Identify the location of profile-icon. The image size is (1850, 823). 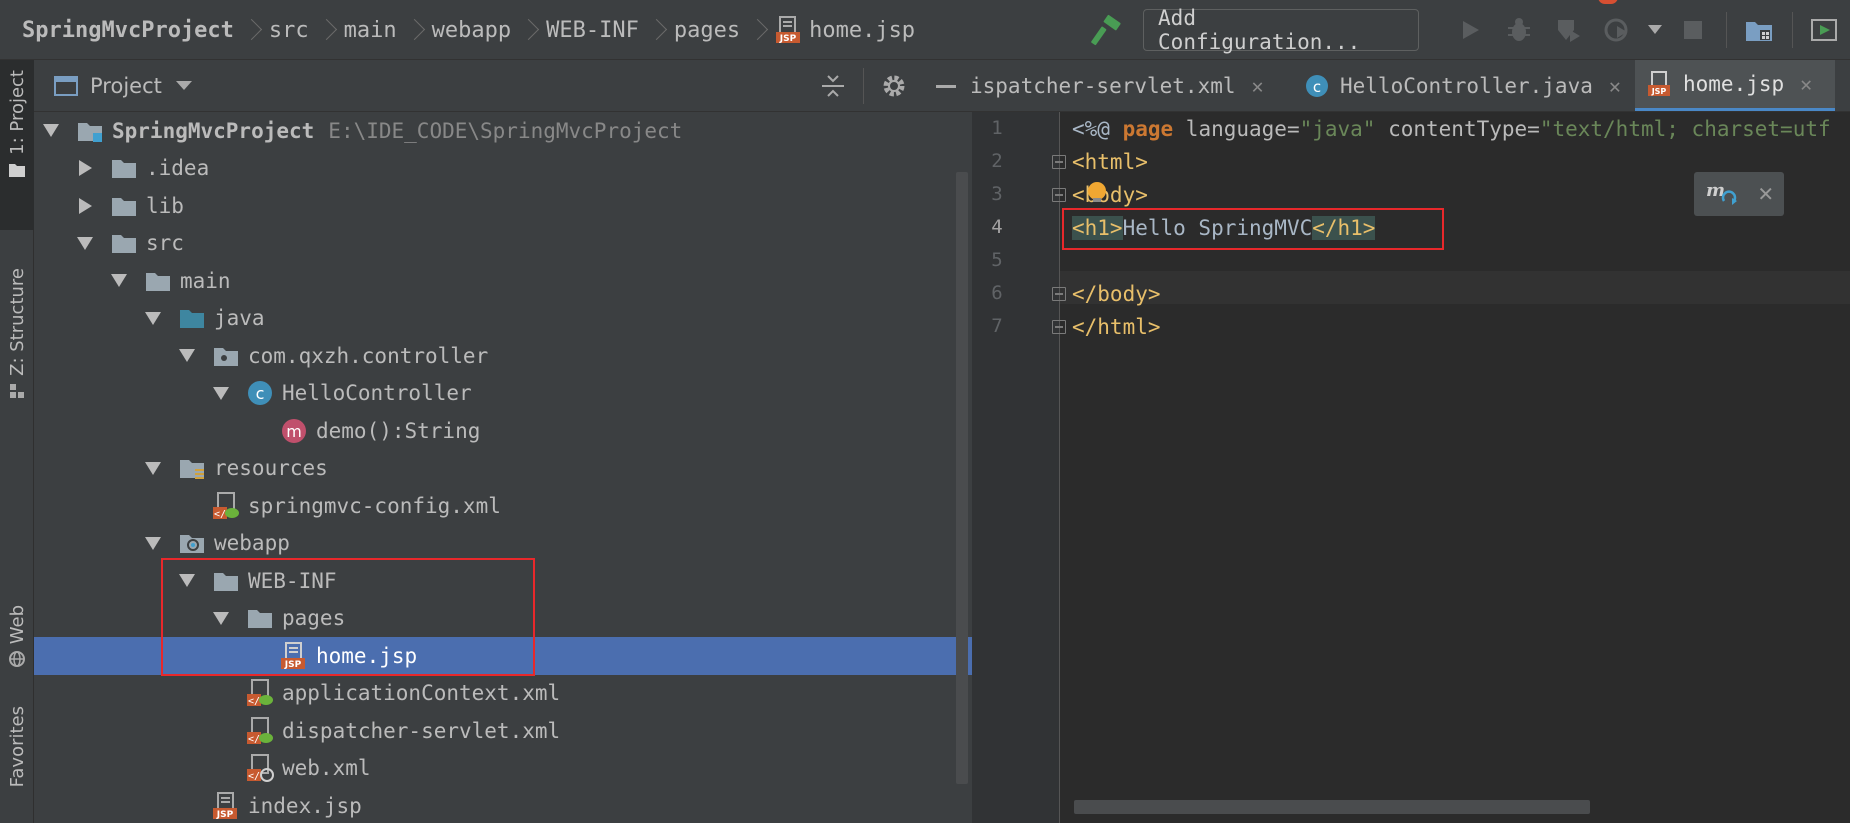
(1616, 30).